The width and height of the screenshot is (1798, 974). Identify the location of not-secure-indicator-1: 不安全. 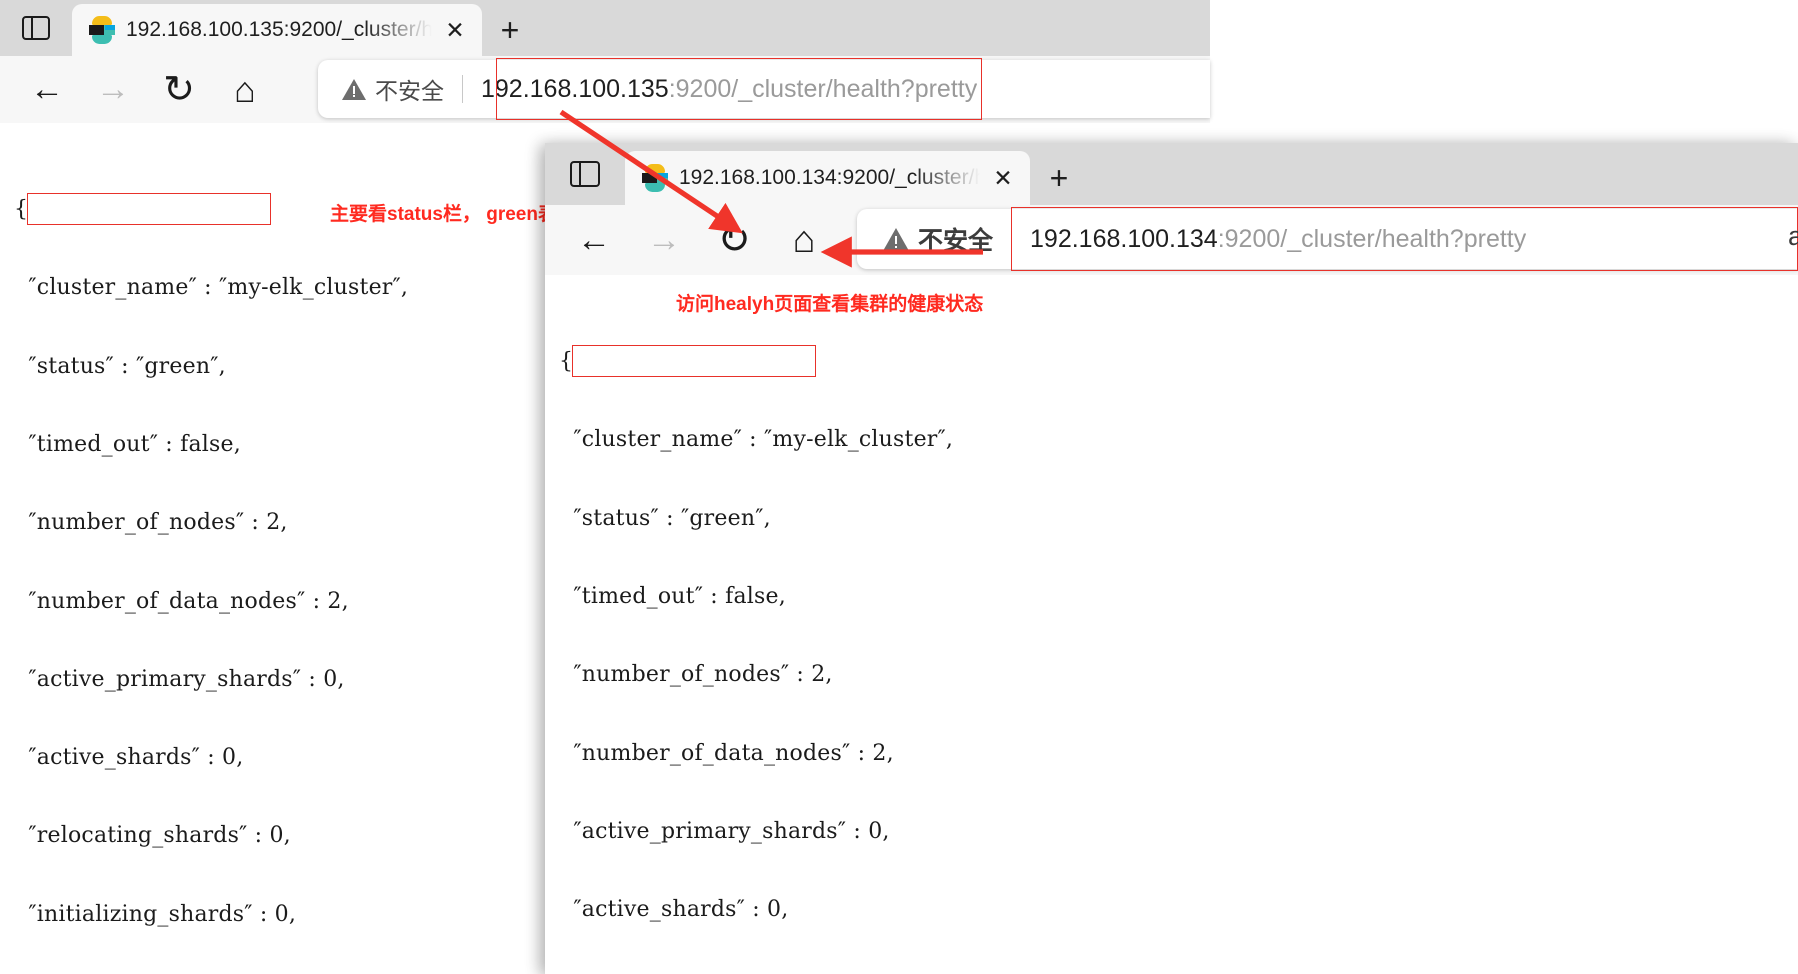
(393, 89).